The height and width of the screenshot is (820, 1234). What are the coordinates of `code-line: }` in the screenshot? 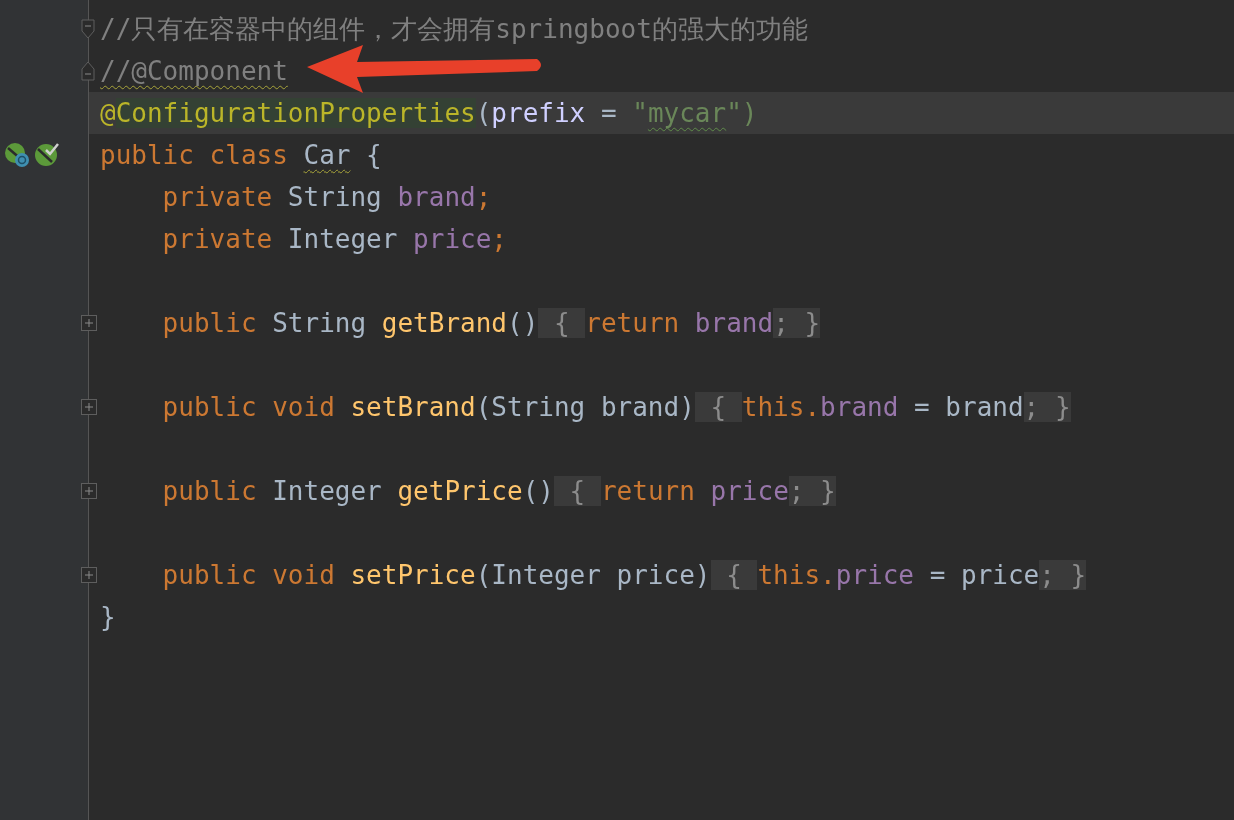 It's located at (108, 617).